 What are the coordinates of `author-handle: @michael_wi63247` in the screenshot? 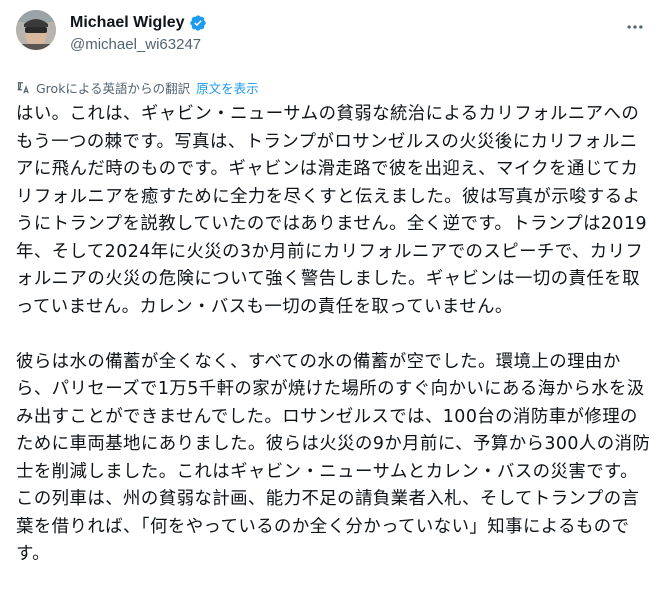 It's located at (135, 44).